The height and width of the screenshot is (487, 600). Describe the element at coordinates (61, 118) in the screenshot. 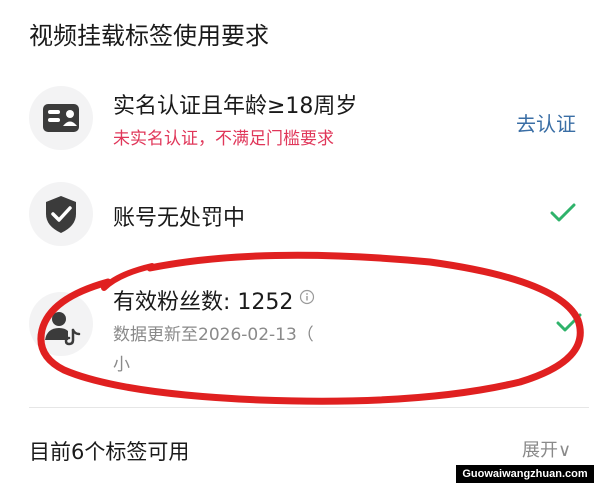

I see `id-card-icon` at that location.